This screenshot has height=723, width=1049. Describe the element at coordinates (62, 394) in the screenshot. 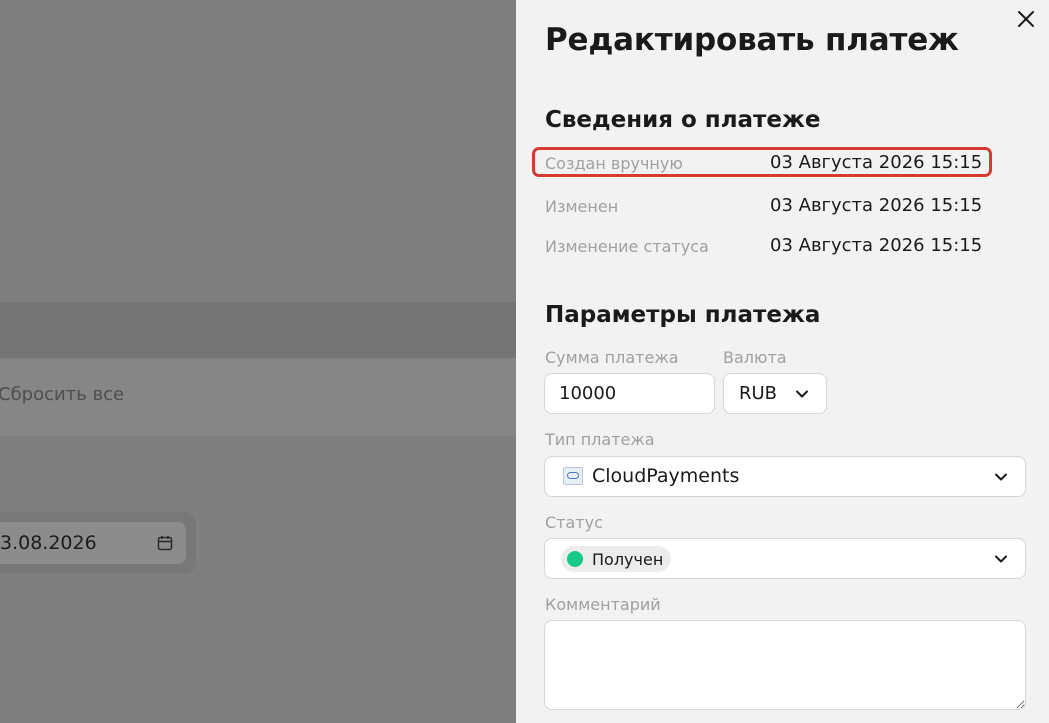

I see `reset-all-button: Сбросить все` at that location.